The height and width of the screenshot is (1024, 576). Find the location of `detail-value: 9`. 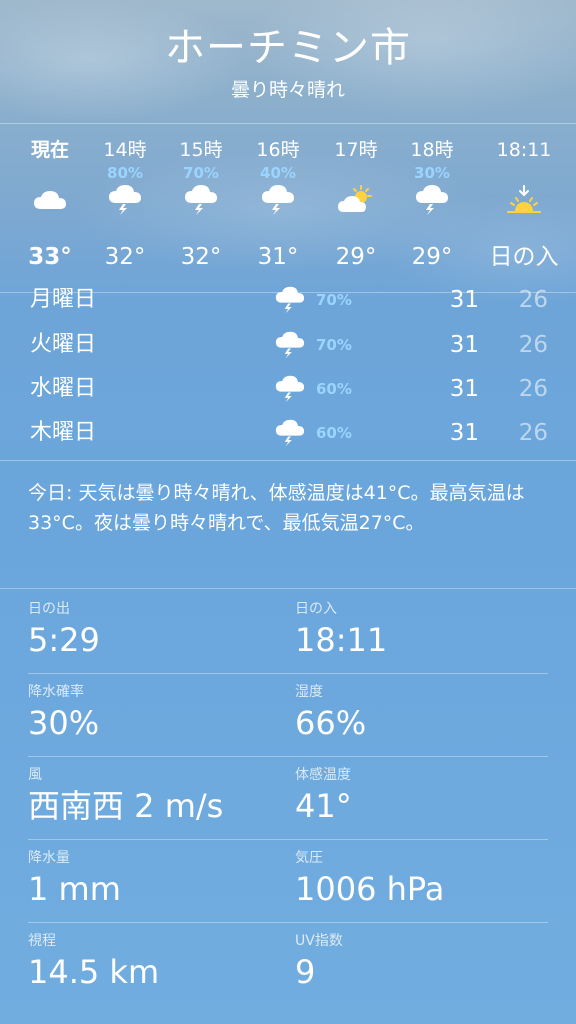

detail-value: 9 is located at coordinates (305, 972).